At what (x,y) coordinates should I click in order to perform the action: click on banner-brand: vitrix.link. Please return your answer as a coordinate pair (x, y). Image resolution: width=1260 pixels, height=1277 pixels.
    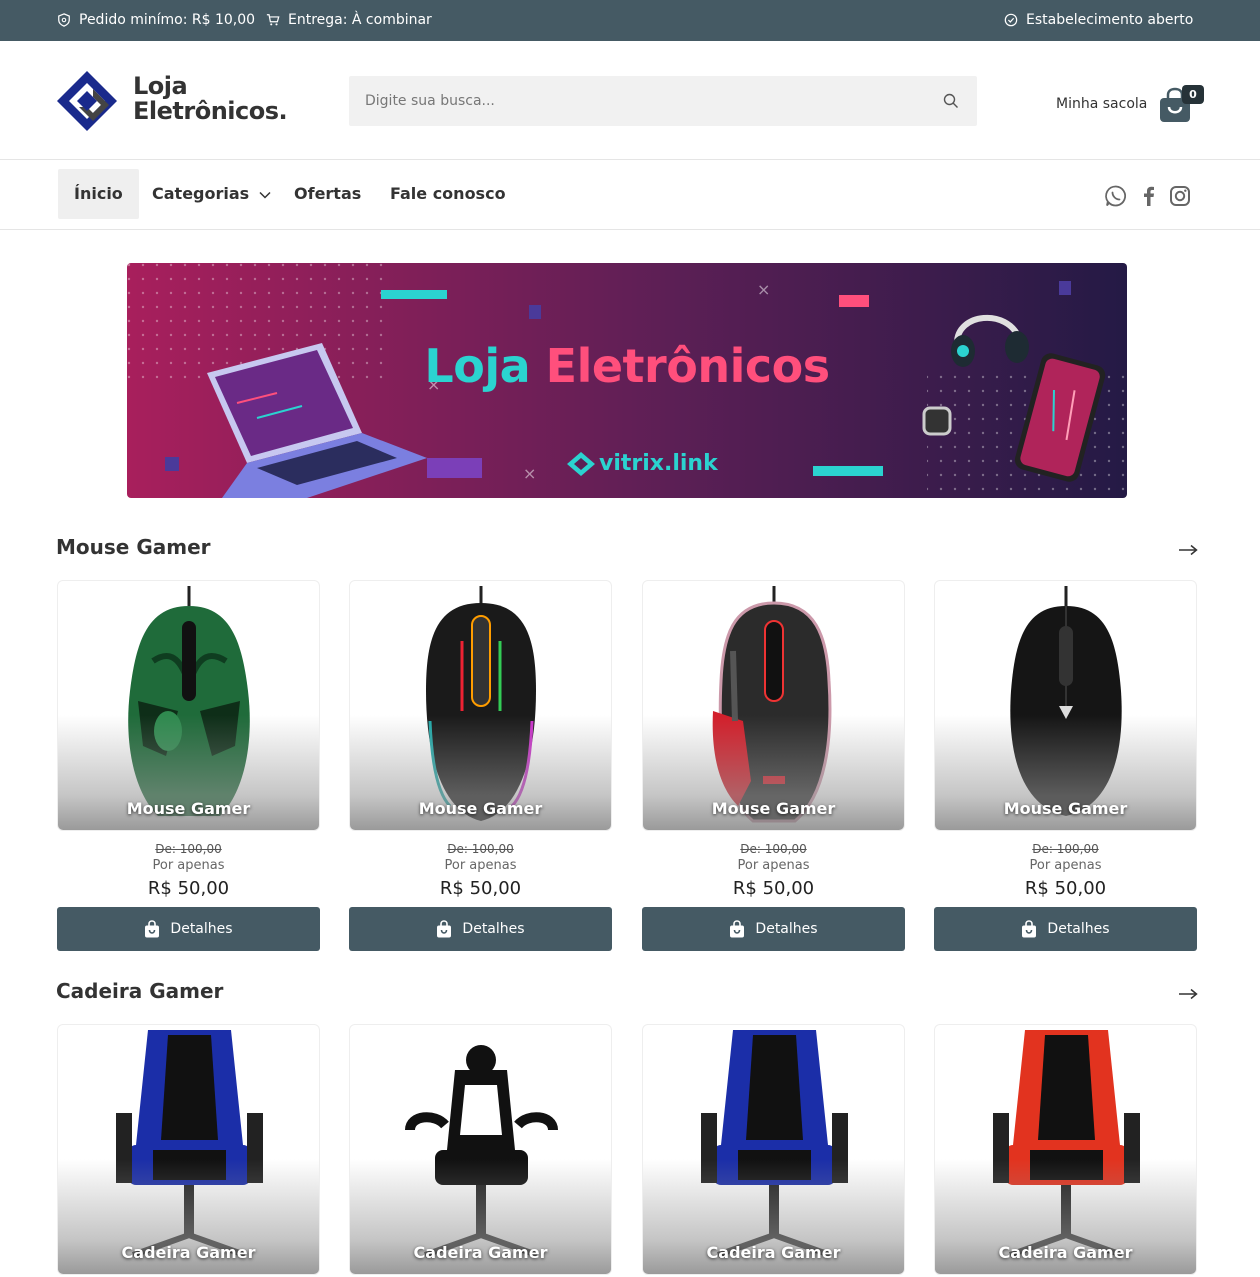
    Looking at the image, I should click on (642, 463).